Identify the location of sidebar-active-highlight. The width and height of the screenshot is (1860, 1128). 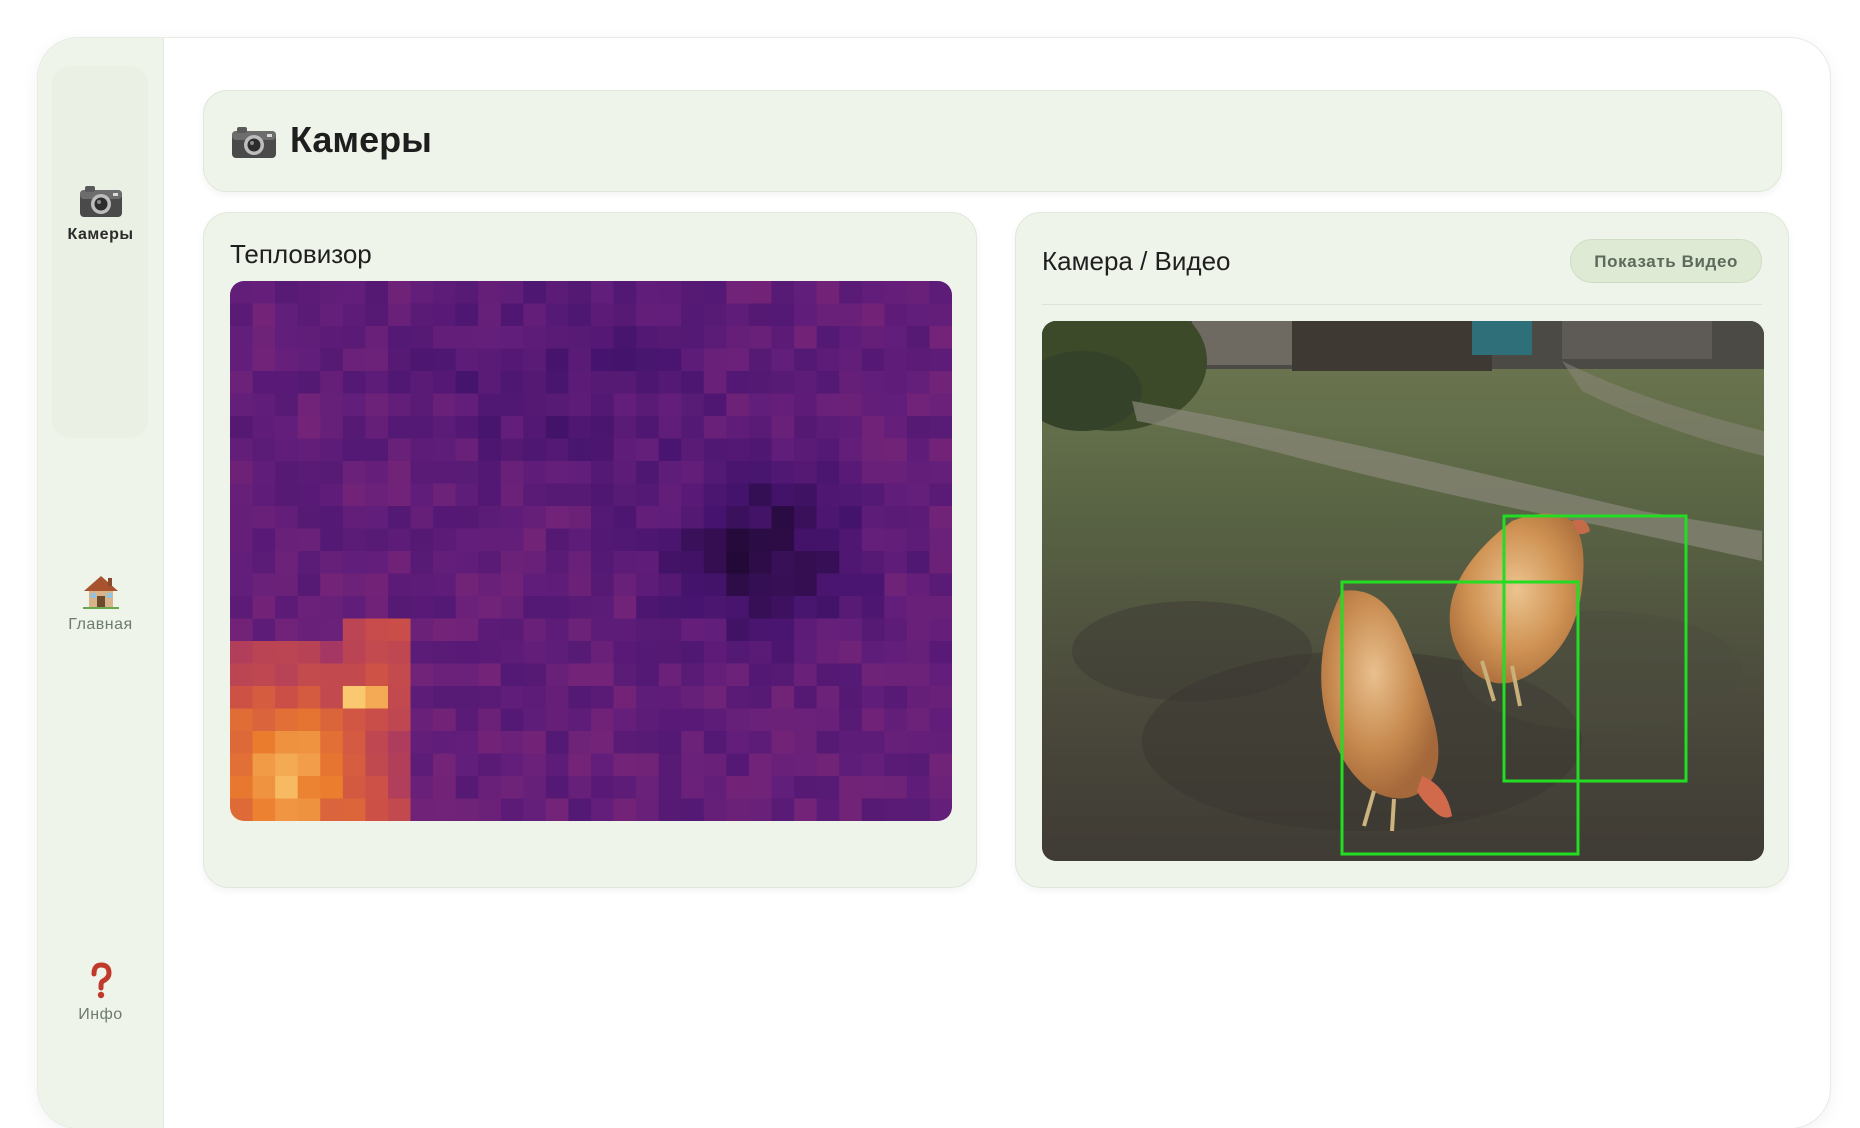
(100, 252).